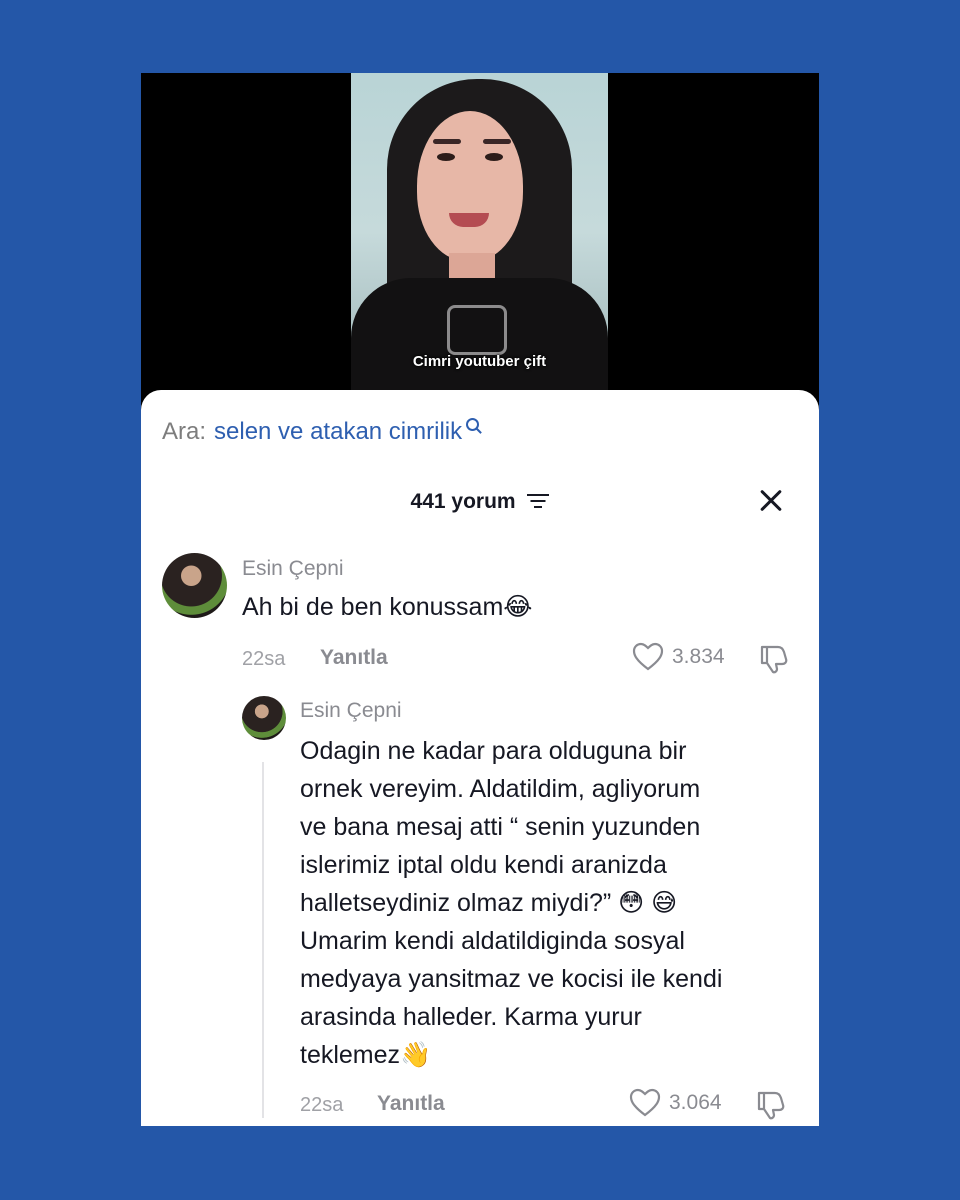 Image resolution: width=960 pixels, height=1200 pixels. What do you see at coordinates (538, 500) in the screenshot?
I see `filter-icon` at bounding box center [538, 500].